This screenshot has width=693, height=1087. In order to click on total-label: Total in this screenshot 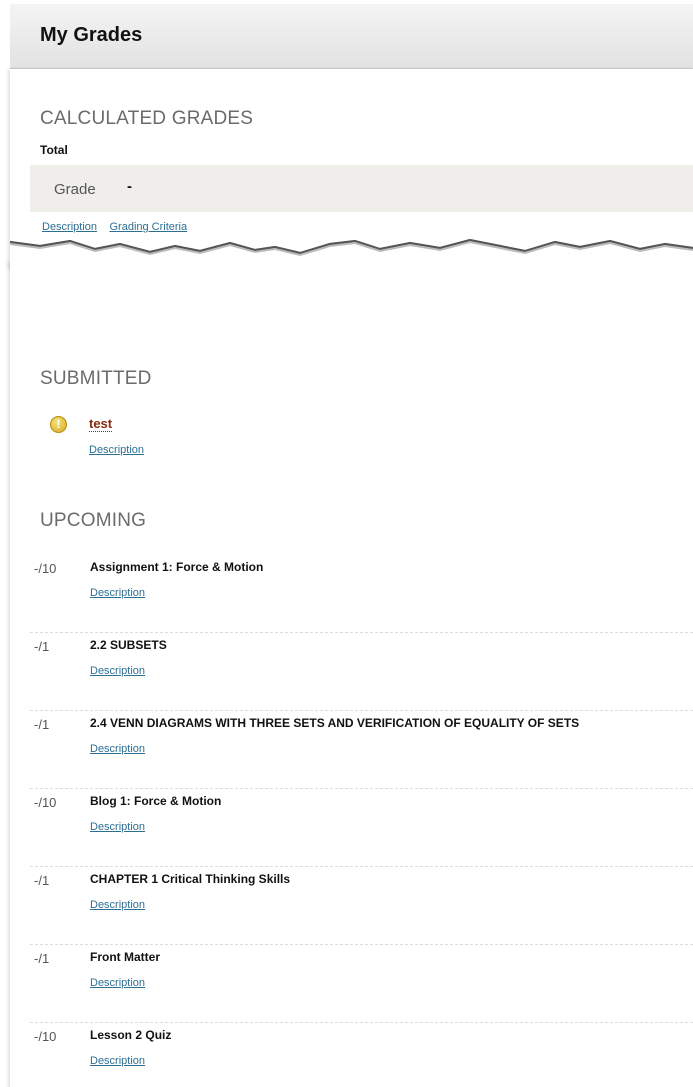, I will do `click(54, 150)`.